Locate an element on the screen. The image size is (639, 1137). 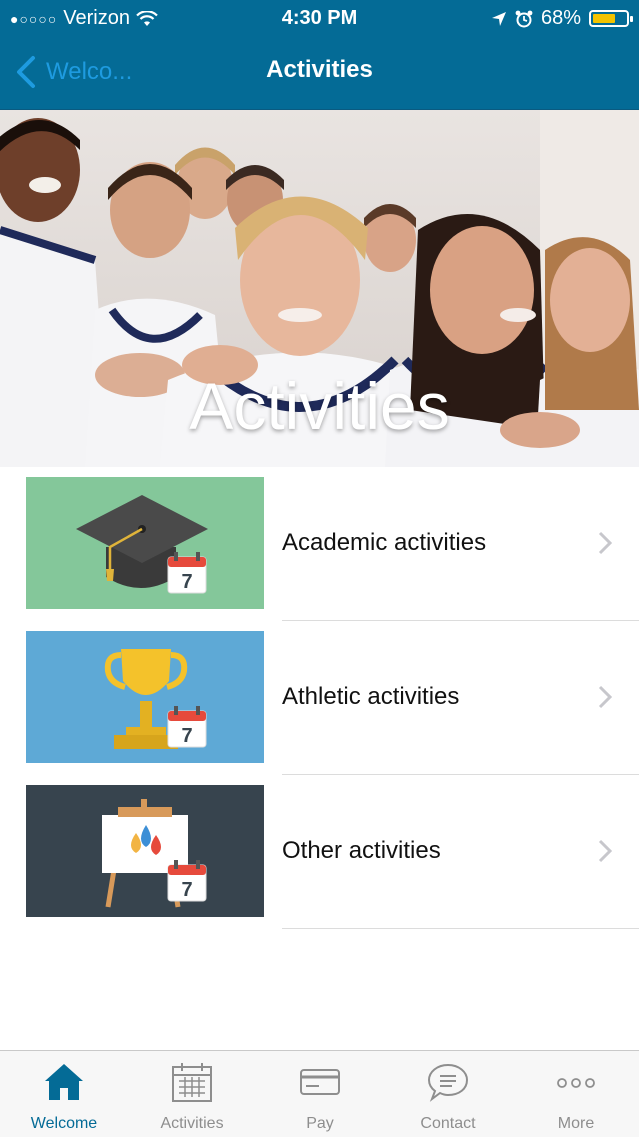
academic-thumbnail: 7 is located at coordinates (145, 543).